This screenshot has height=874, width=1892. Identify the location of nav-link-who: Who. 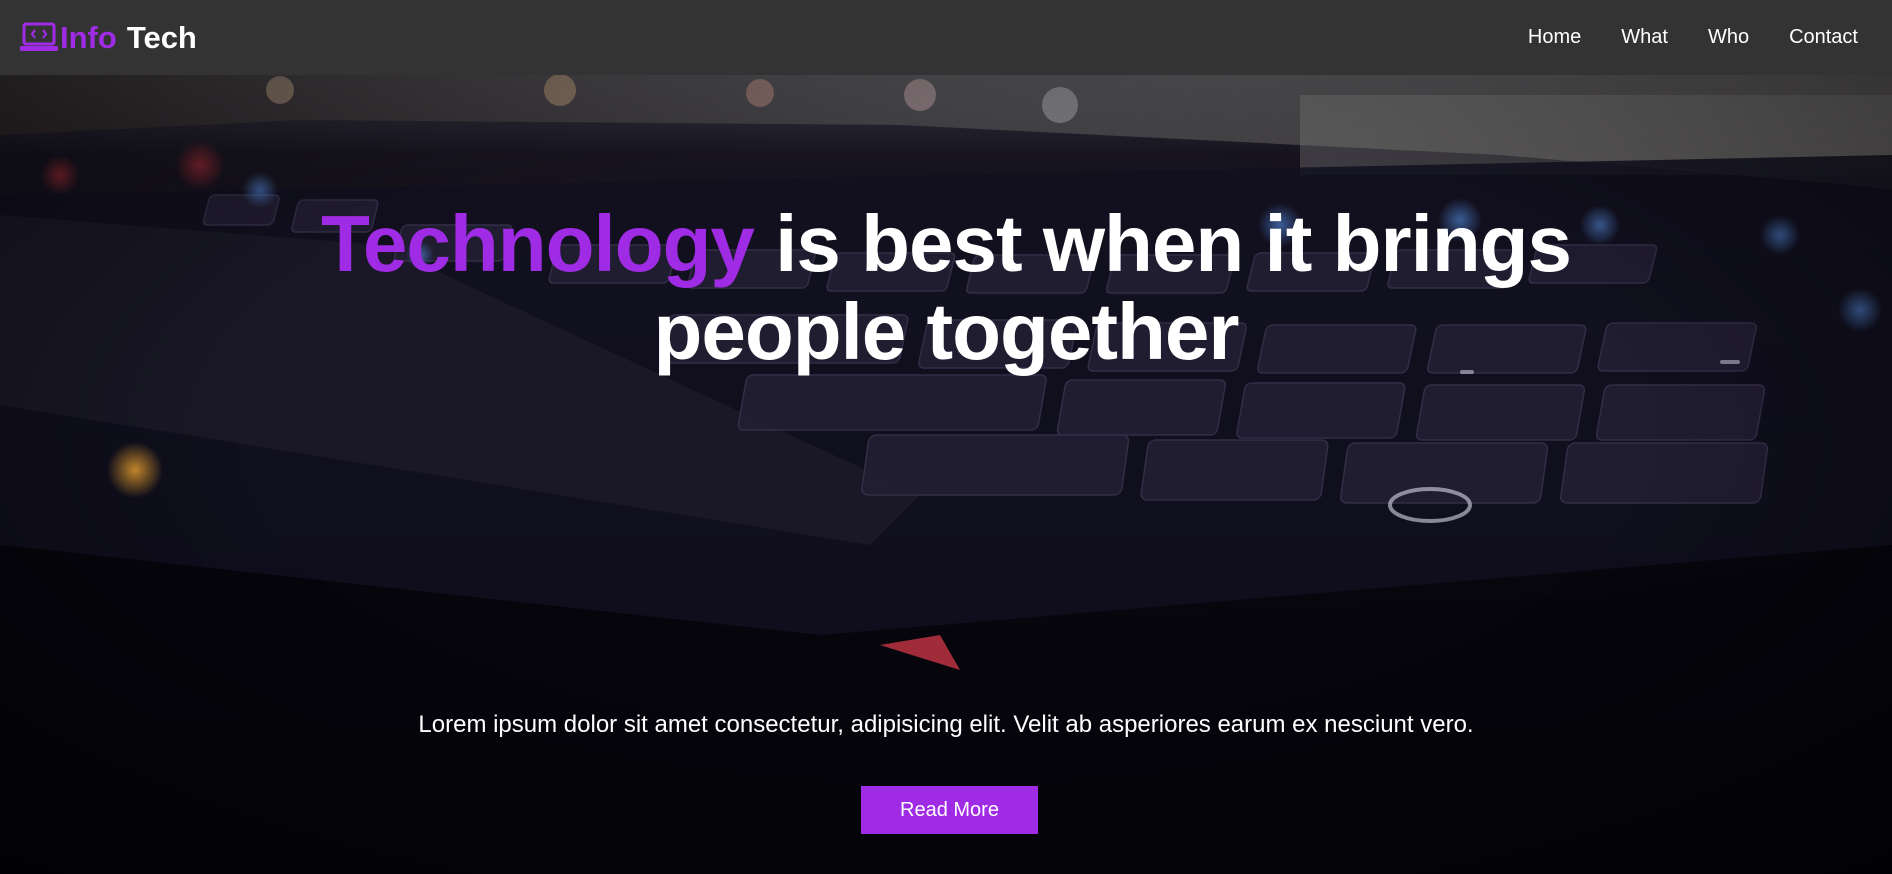
(1728, 37).